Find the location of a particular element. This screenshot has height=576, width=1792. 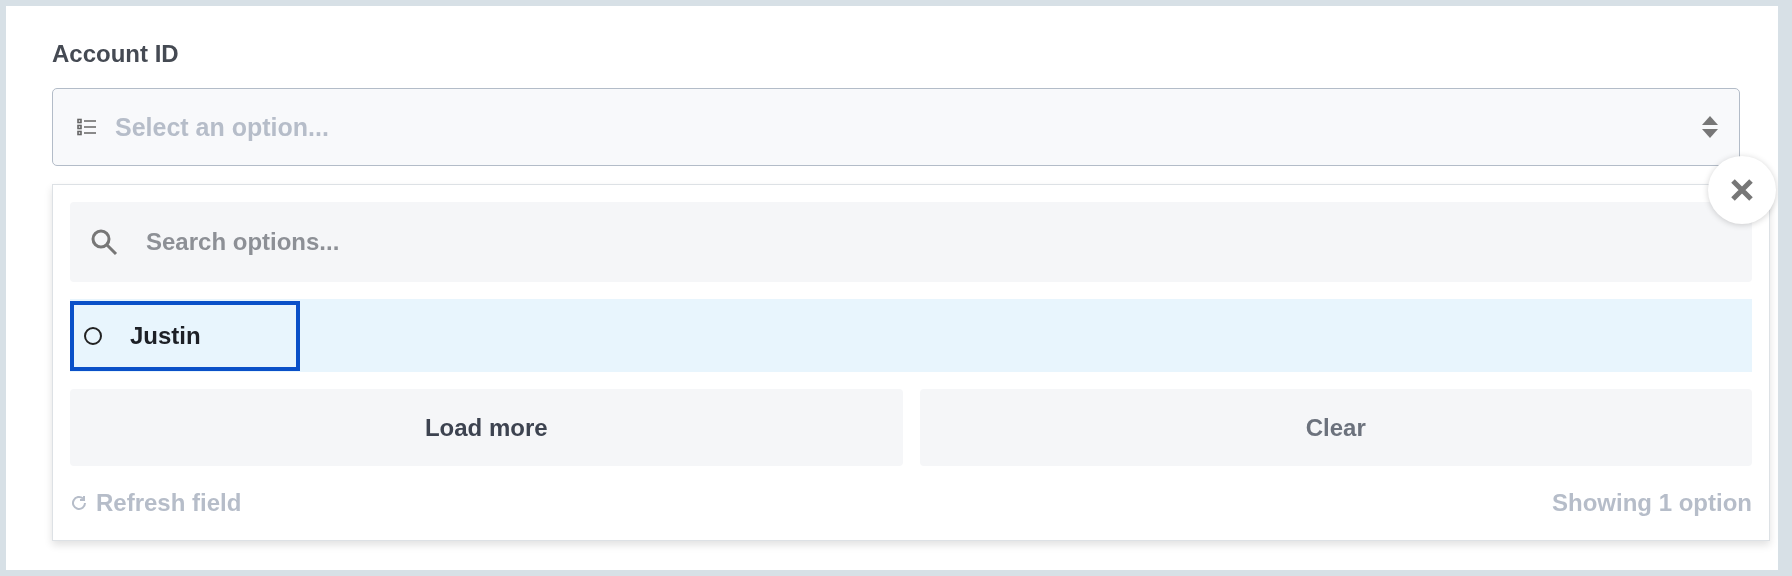

field-label: Account ID is located at coordinates (116, 54).